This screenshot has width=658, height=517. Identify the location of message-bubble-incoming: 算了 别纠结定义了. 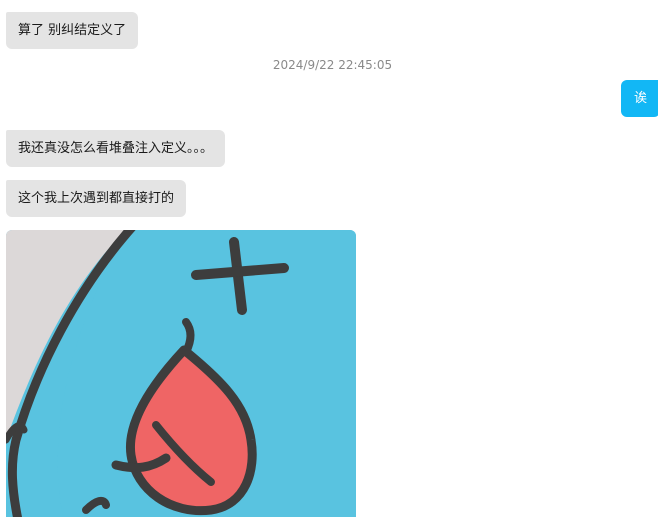
(72, 30).